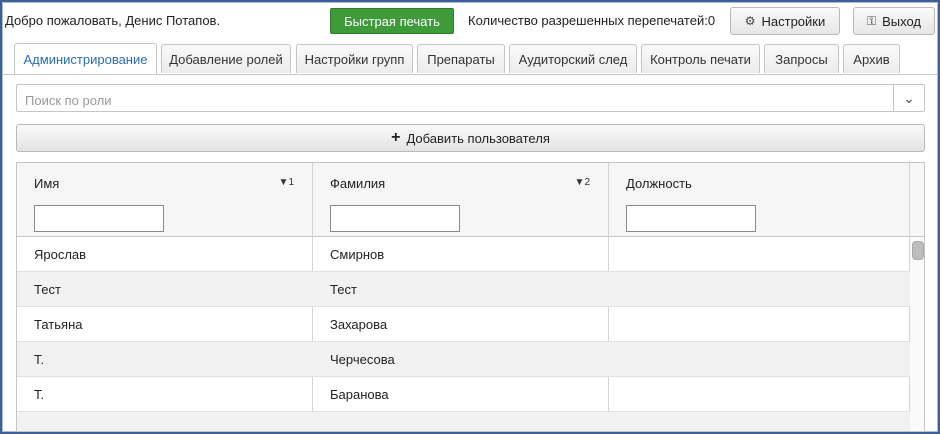  I want to click on table-row, so click(463, 421).